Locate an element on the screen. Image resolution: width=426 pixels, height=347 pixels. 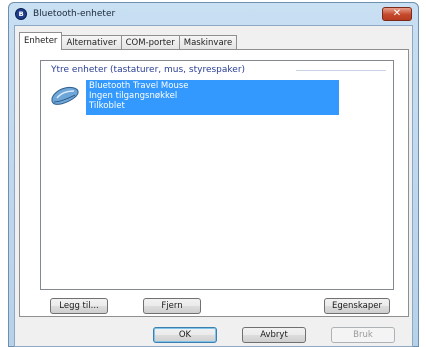
tab-enheter: Enheter is located at coordinates (41, 41).